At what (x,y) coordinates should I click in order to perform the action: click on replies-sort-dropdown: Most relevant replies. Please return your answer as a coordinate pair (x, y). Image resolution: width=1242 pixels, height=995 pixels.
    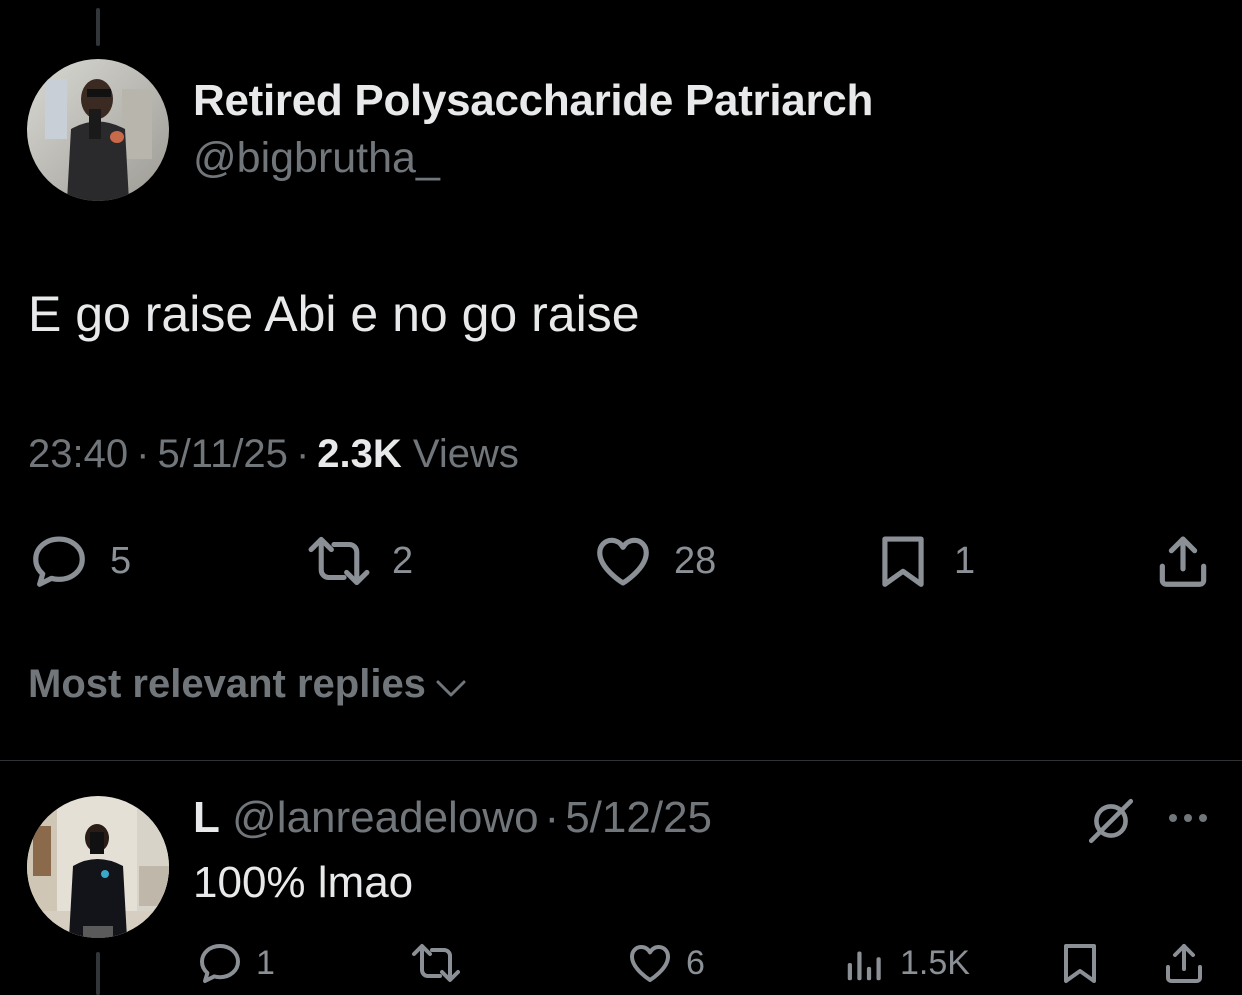
    Looking at the image, I should click on (248, 684).